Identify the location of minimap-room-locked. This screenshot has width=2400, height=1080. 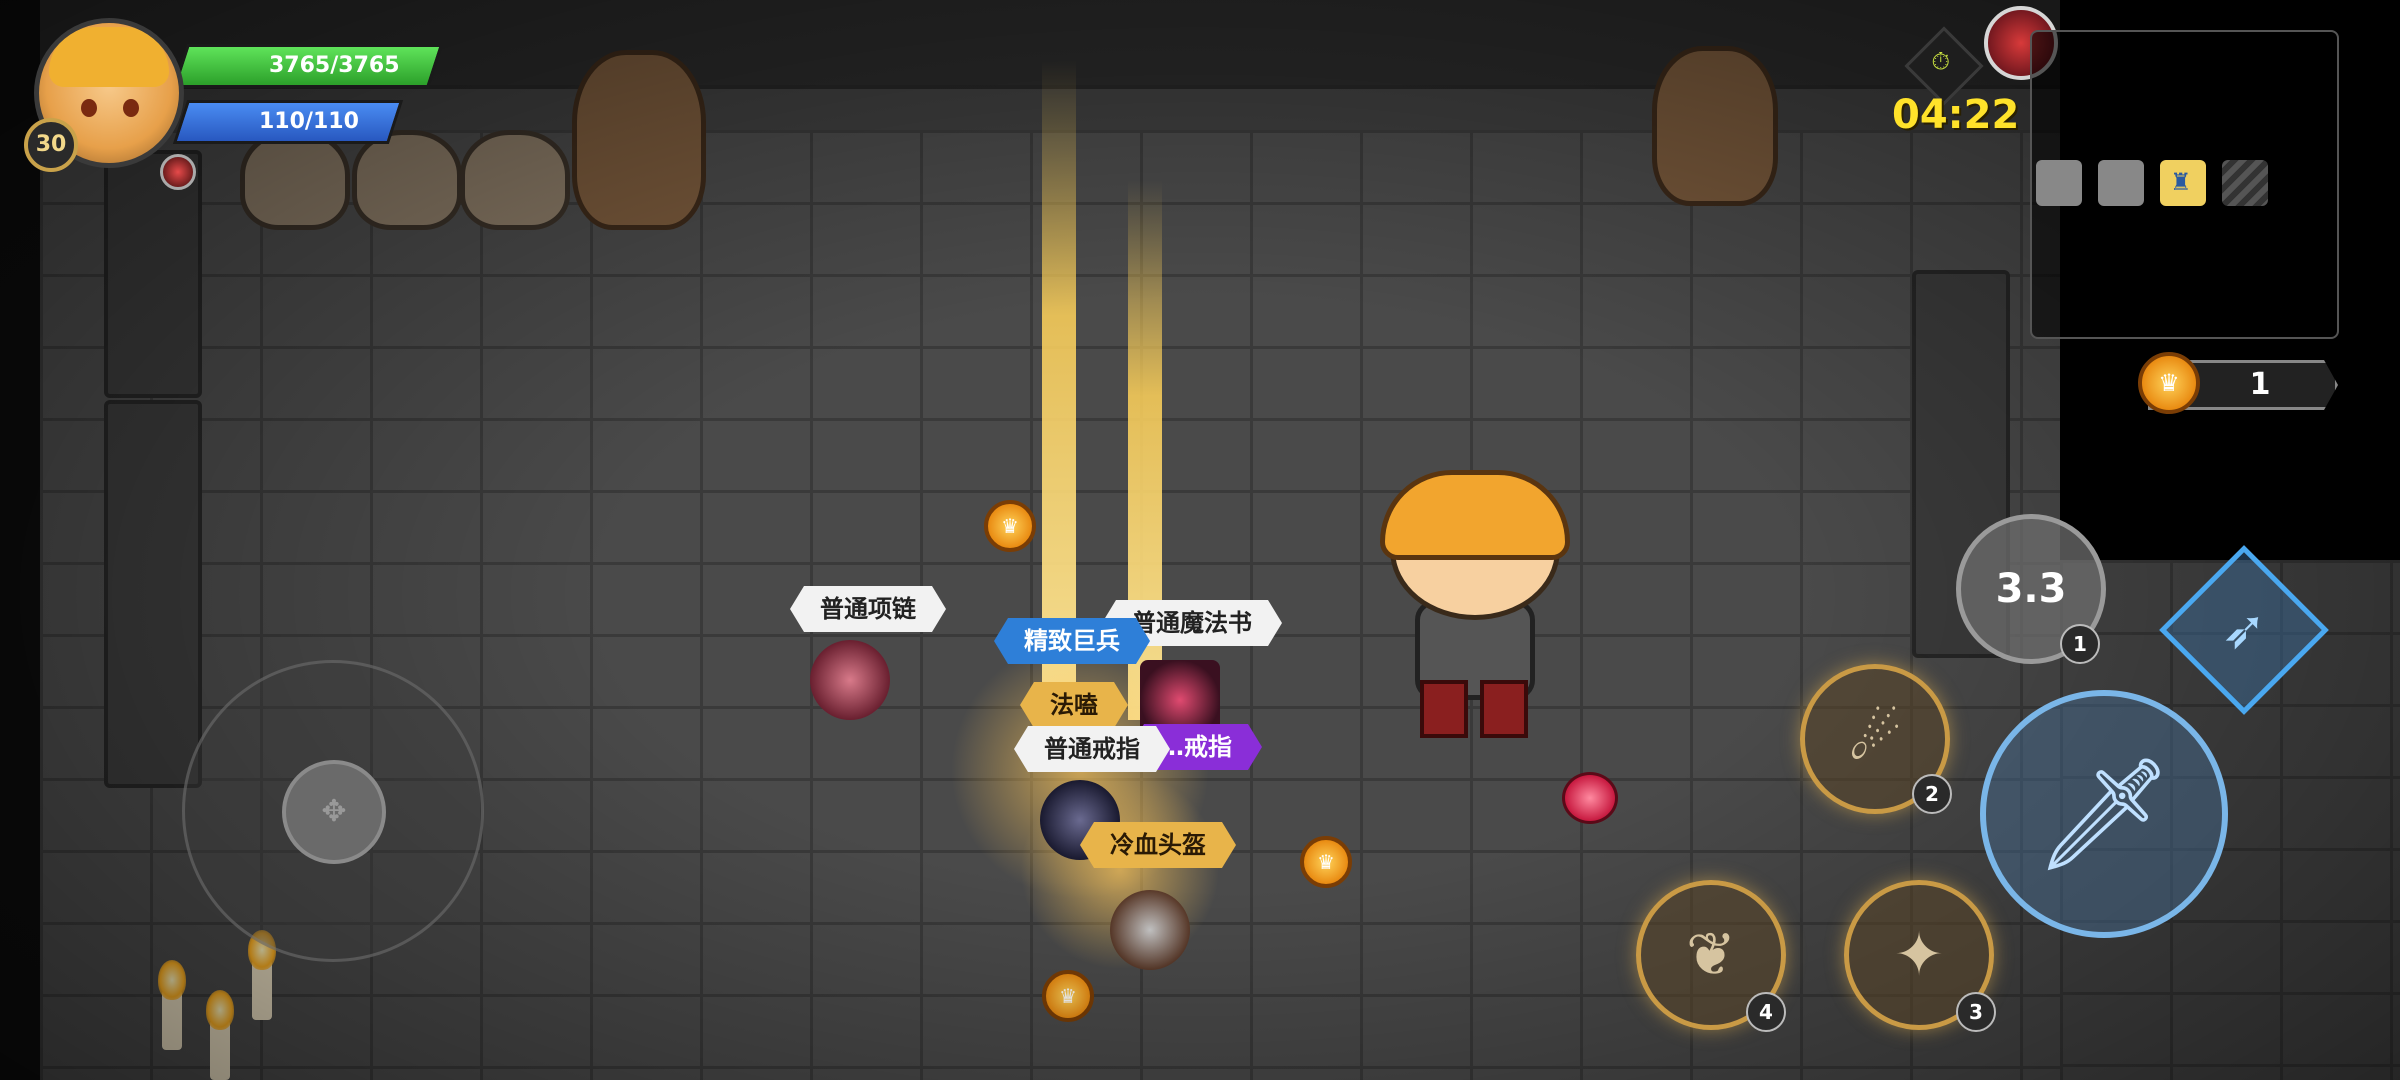
(2245, 183).